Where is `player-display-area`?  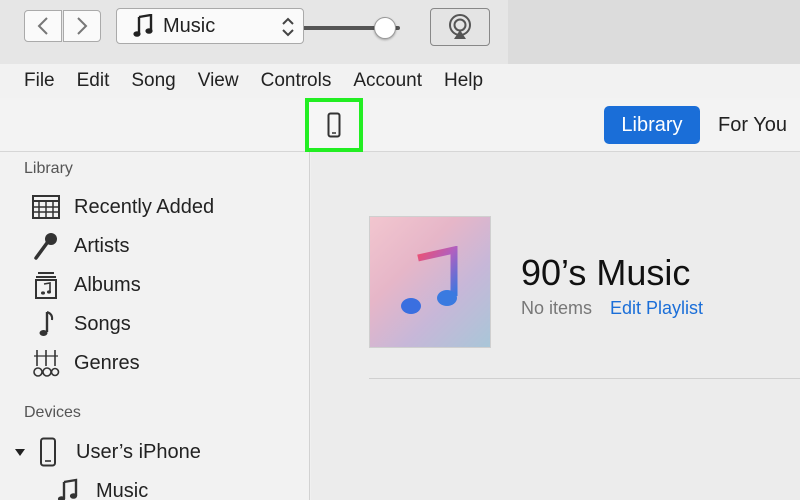 player-display-area is located at coordinates (654, 32).